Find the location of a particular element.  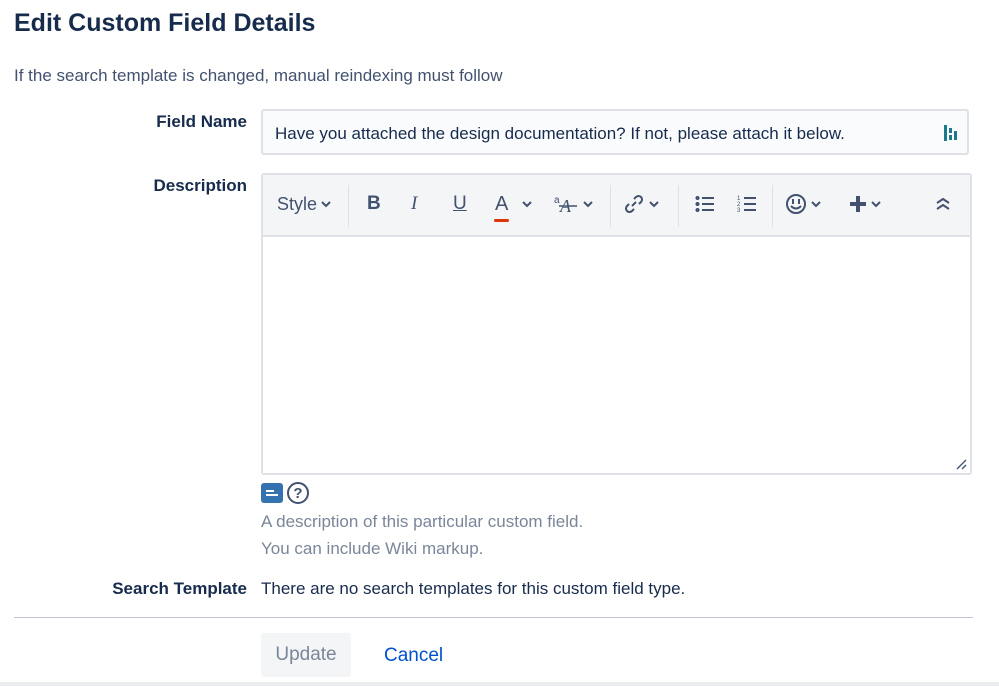

insert-icon is located at coordinates (858, 204).